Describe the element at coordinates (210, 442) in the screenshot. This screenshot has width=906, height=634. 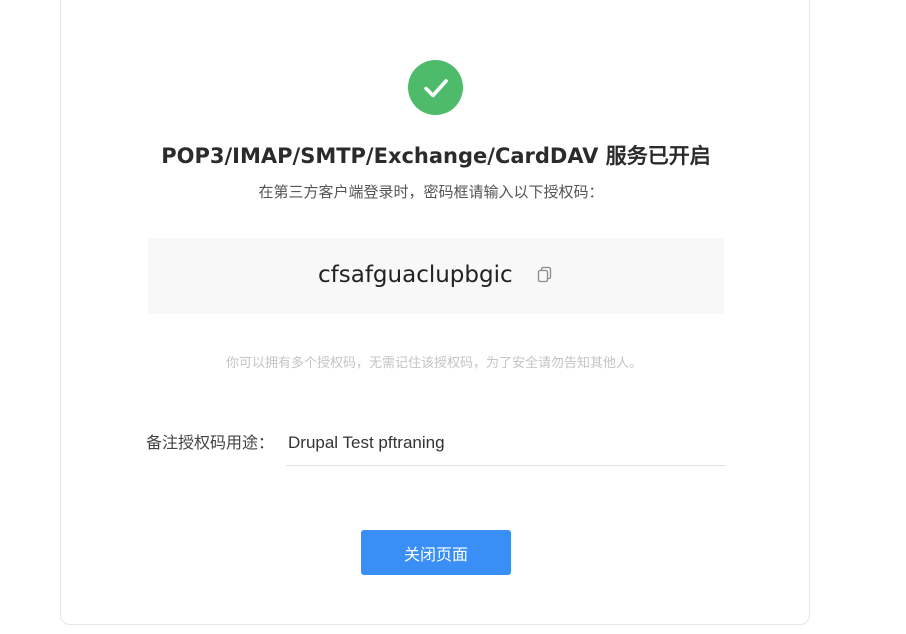
I see `note-label: 备注授权码用途：` at that location.